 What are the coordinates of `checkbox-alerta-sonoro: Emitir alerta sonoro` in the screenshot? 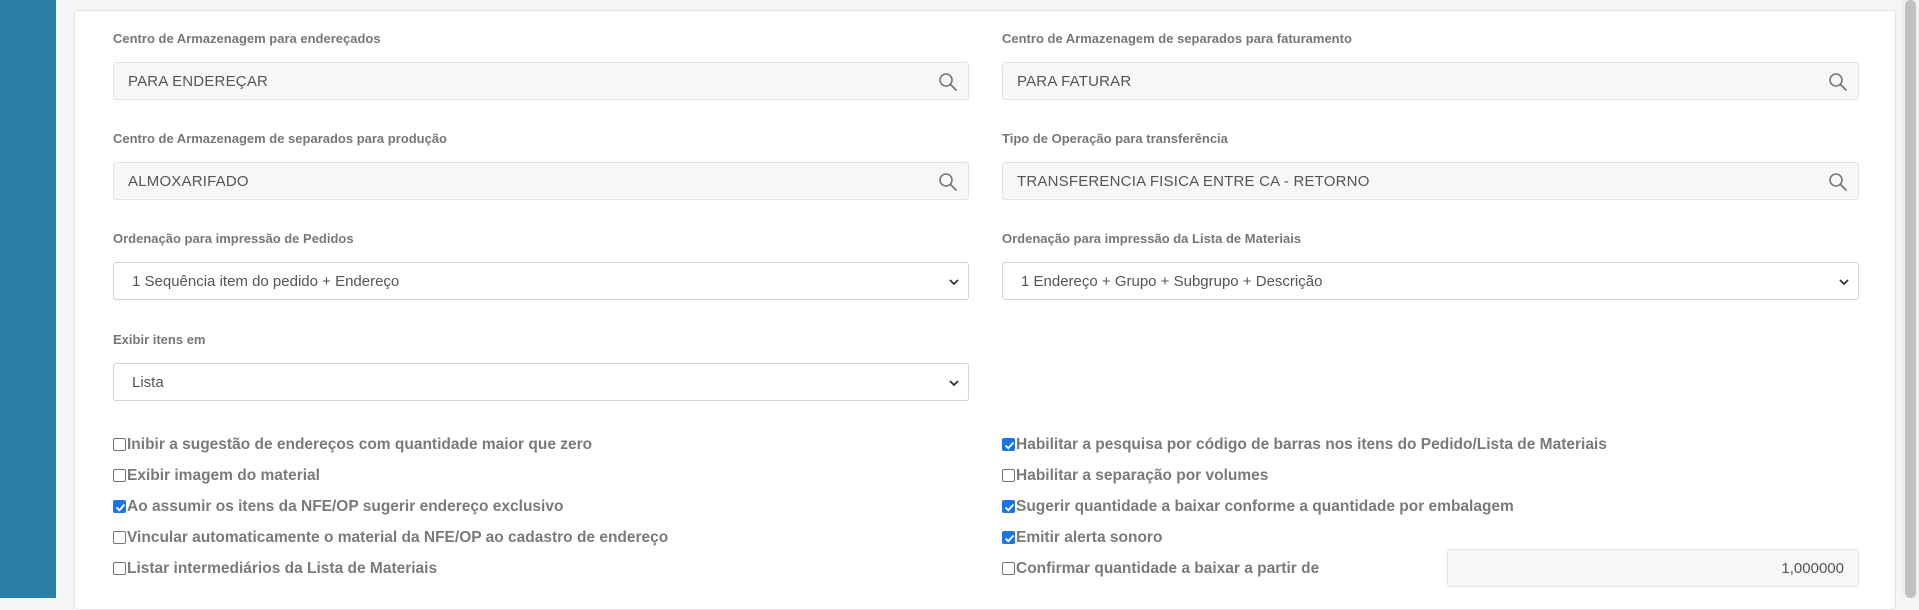 It's located at (1082, 538).